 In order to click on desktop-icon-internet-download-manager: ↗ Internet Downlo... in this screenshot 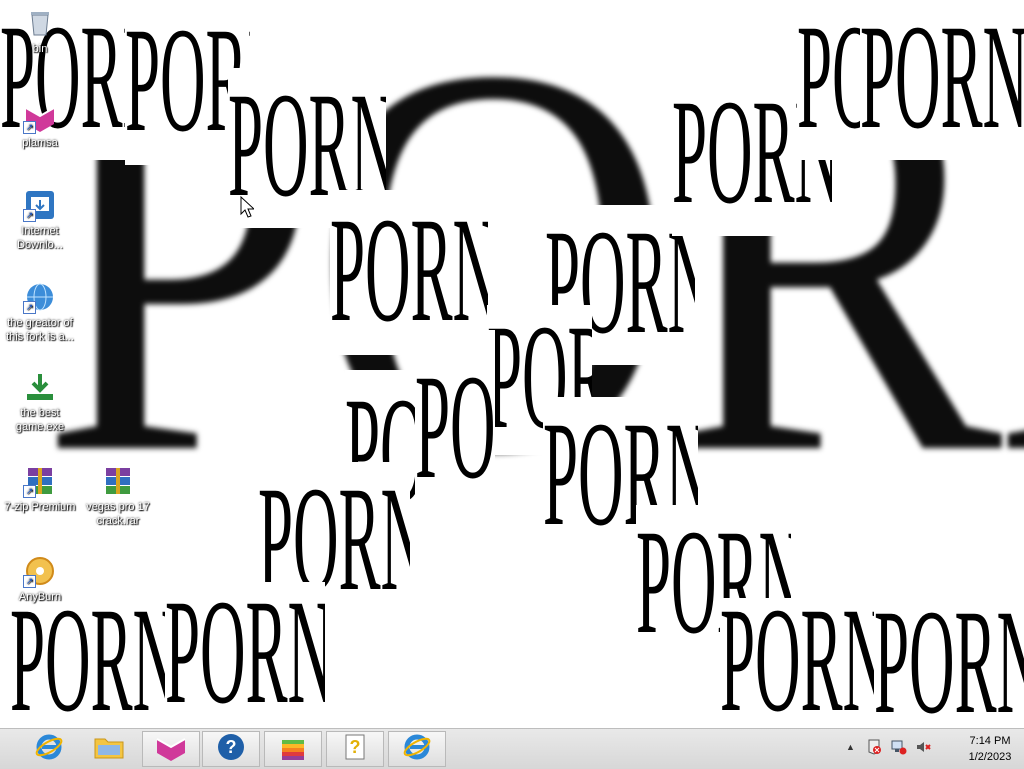, I will do `click(40, 220)`.